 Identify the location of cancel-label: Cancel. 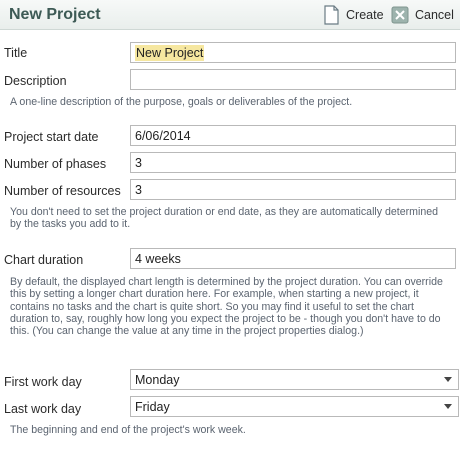
(434, 14).